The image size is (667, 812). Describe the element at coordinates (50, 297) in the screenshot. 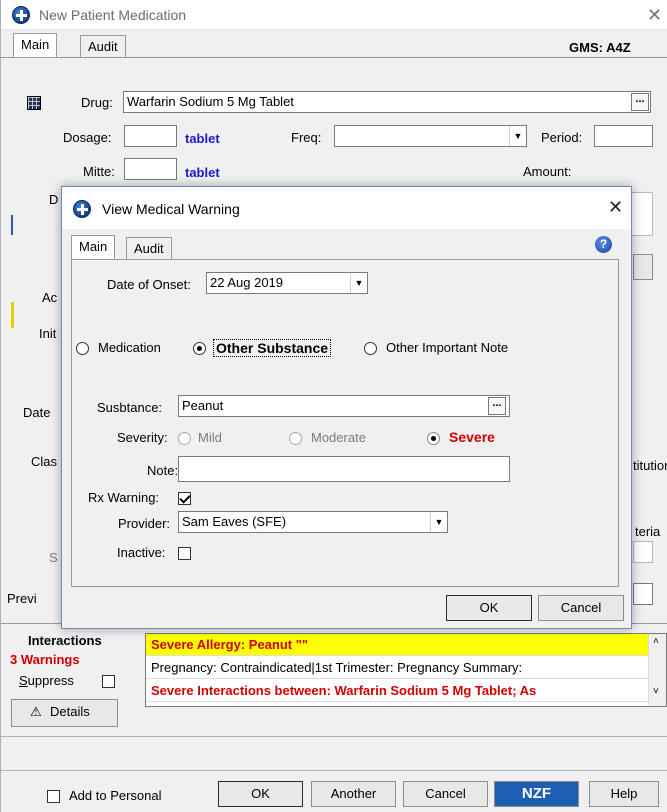

I see `partial-label-ac: Ac` at that location.